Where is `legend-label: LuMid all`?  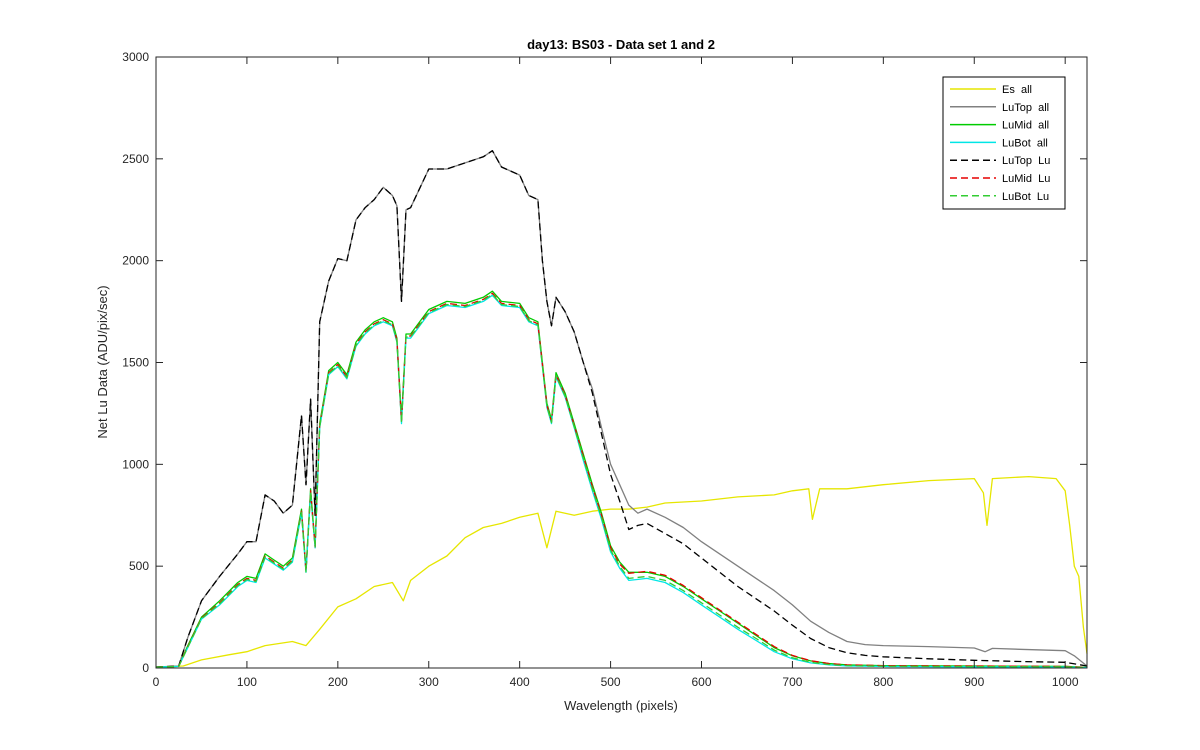
legend-label: LuMid all is located at coordinates (1025, 126).